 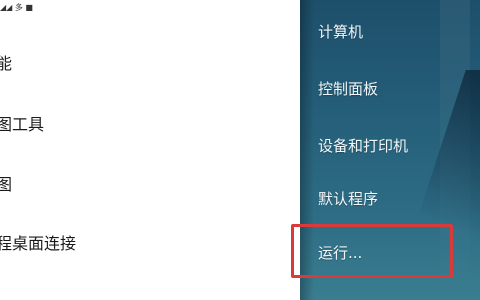 I want to click on places-item-control-panel: 控制面板, so click(x=388, y=89).